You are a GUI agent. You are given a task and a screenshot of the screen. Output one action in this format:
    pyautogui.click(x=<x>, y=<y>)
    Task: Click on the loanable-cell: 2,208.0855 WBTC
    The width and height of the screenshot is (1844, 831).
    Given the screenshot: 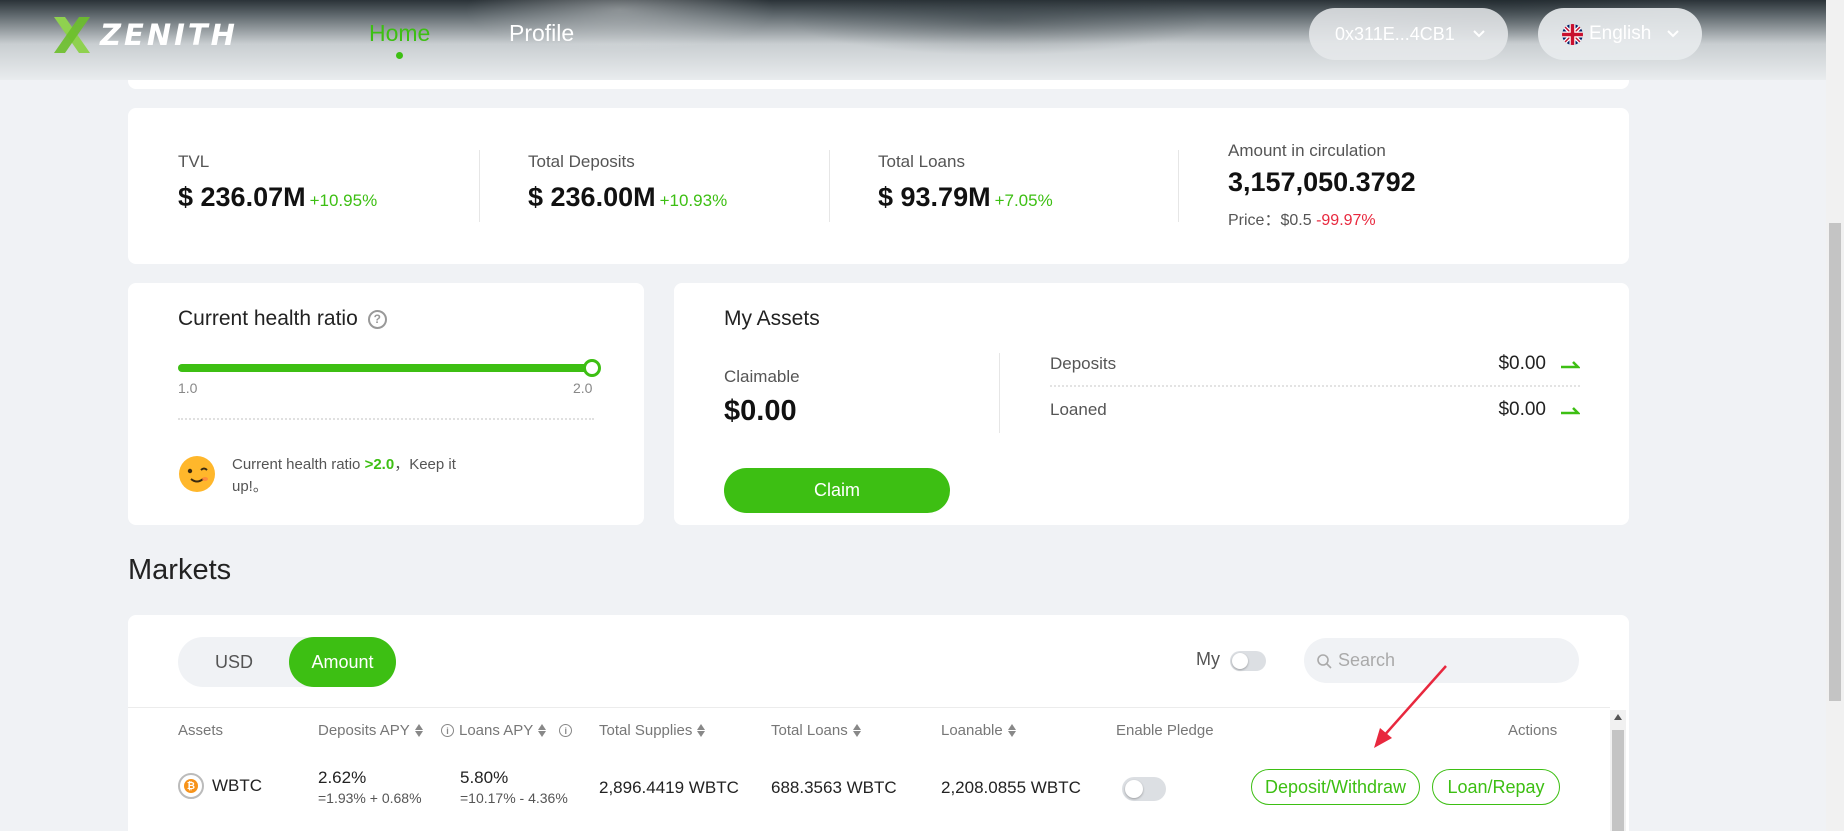 What is the action you would take?
    pyautogui.click(x=1011, y=787)
    